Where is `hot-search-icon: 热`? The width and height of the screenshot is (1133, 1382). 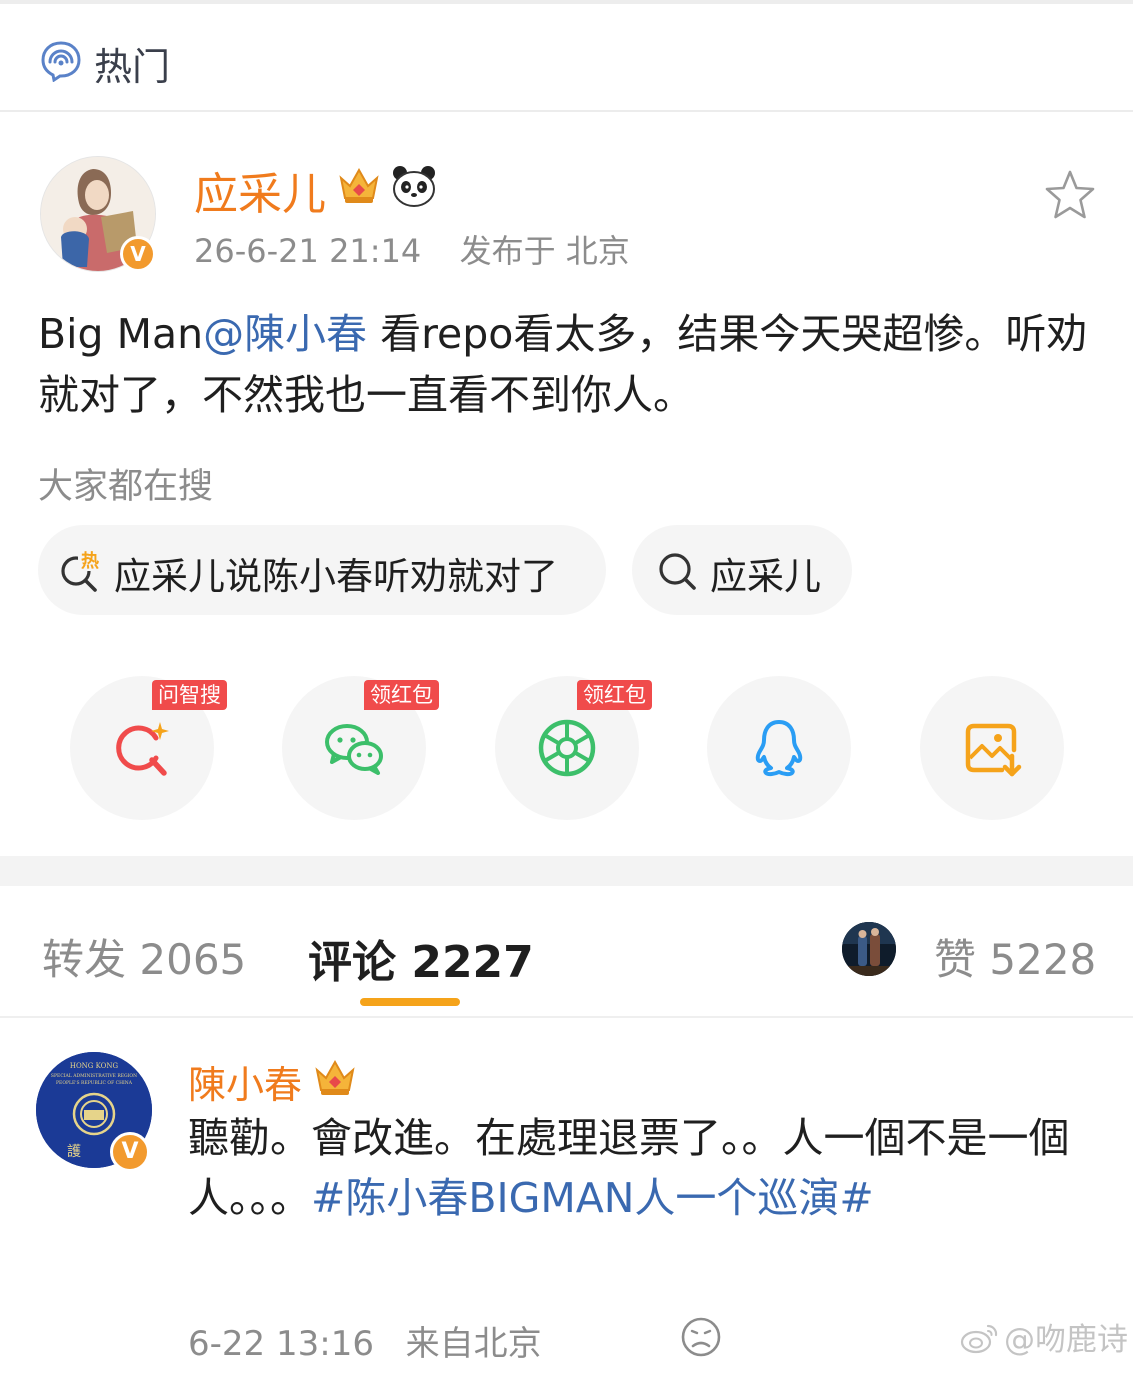
hot-search-icon: 热 is located at coordinates (81, 570).